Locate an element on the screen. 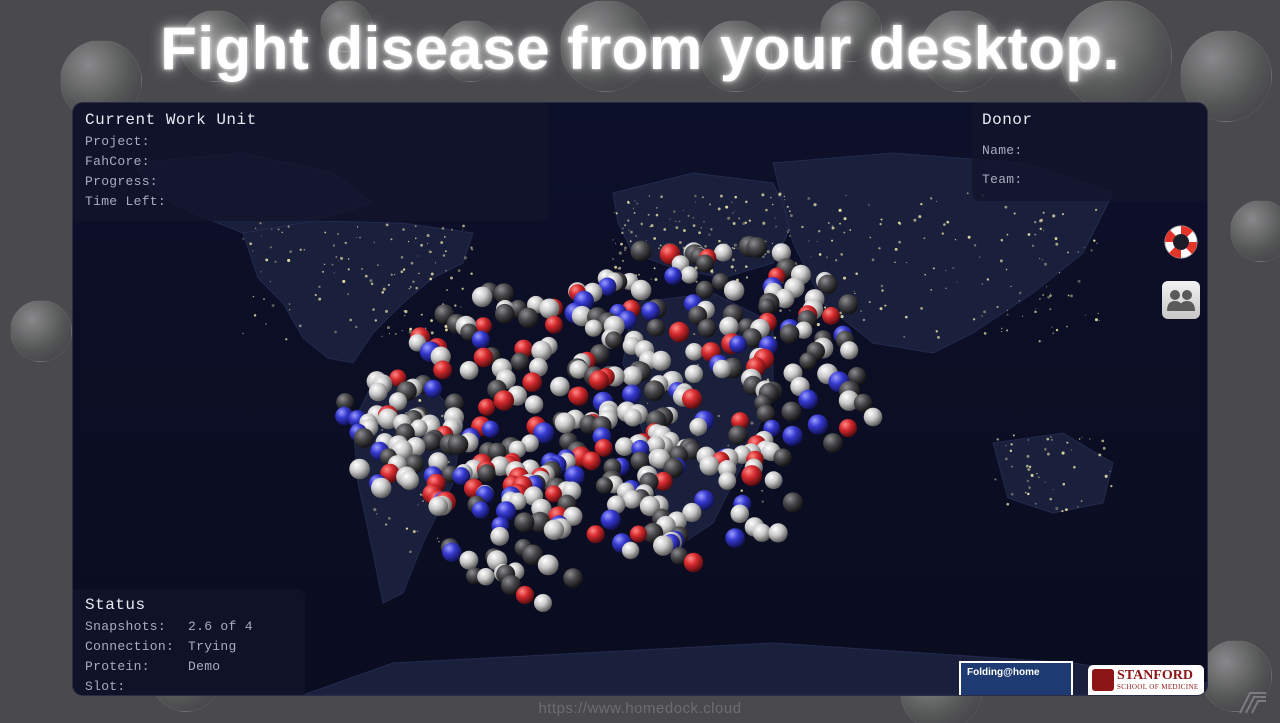 The width and height of the screenshot is (1280, 723). headline: Fight disease from your desktop. is located at coordinates (640, 48).